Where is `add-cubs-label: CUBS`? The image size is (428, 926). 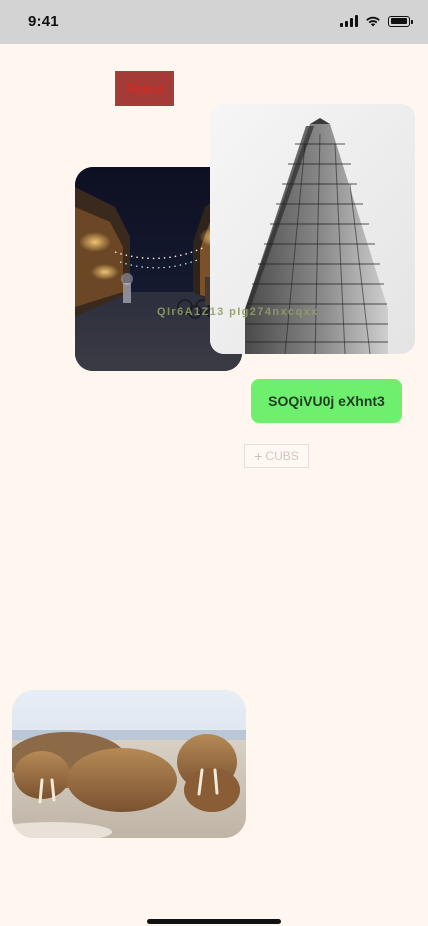
add-cubs-label: CUBS is located at coordinates (282, 456).